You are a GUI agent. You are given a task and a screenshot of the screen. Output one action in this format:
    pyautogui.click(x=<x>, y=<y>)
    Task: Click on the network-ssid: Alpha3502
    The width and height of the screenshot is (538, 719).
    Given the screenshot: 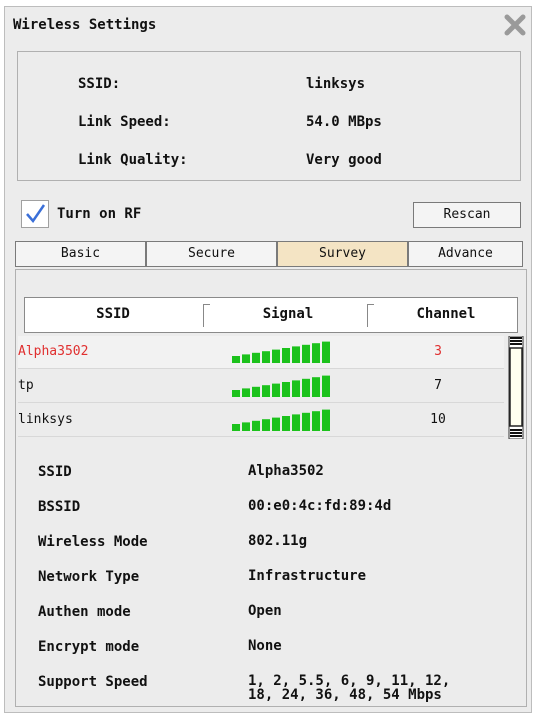 What is the action you would take?
    pyautogui.click(x=53, y=351)
    